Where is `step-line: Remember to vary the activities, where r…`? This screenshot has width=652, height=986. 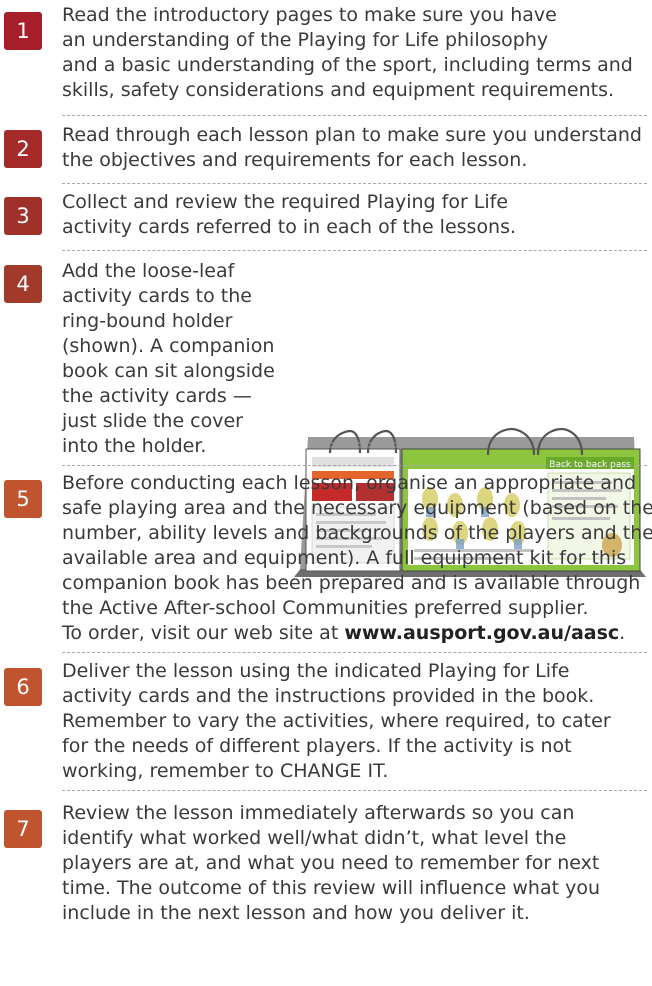 step-line: Remember to vary the activities, where r… is located at coordinates (336, 721).